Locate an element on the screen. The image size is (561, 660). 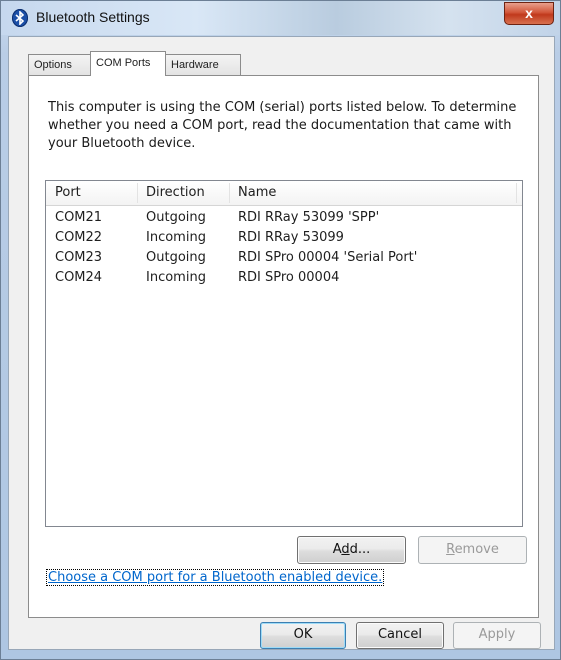
close-button: x is located at coordinates (529, 13).